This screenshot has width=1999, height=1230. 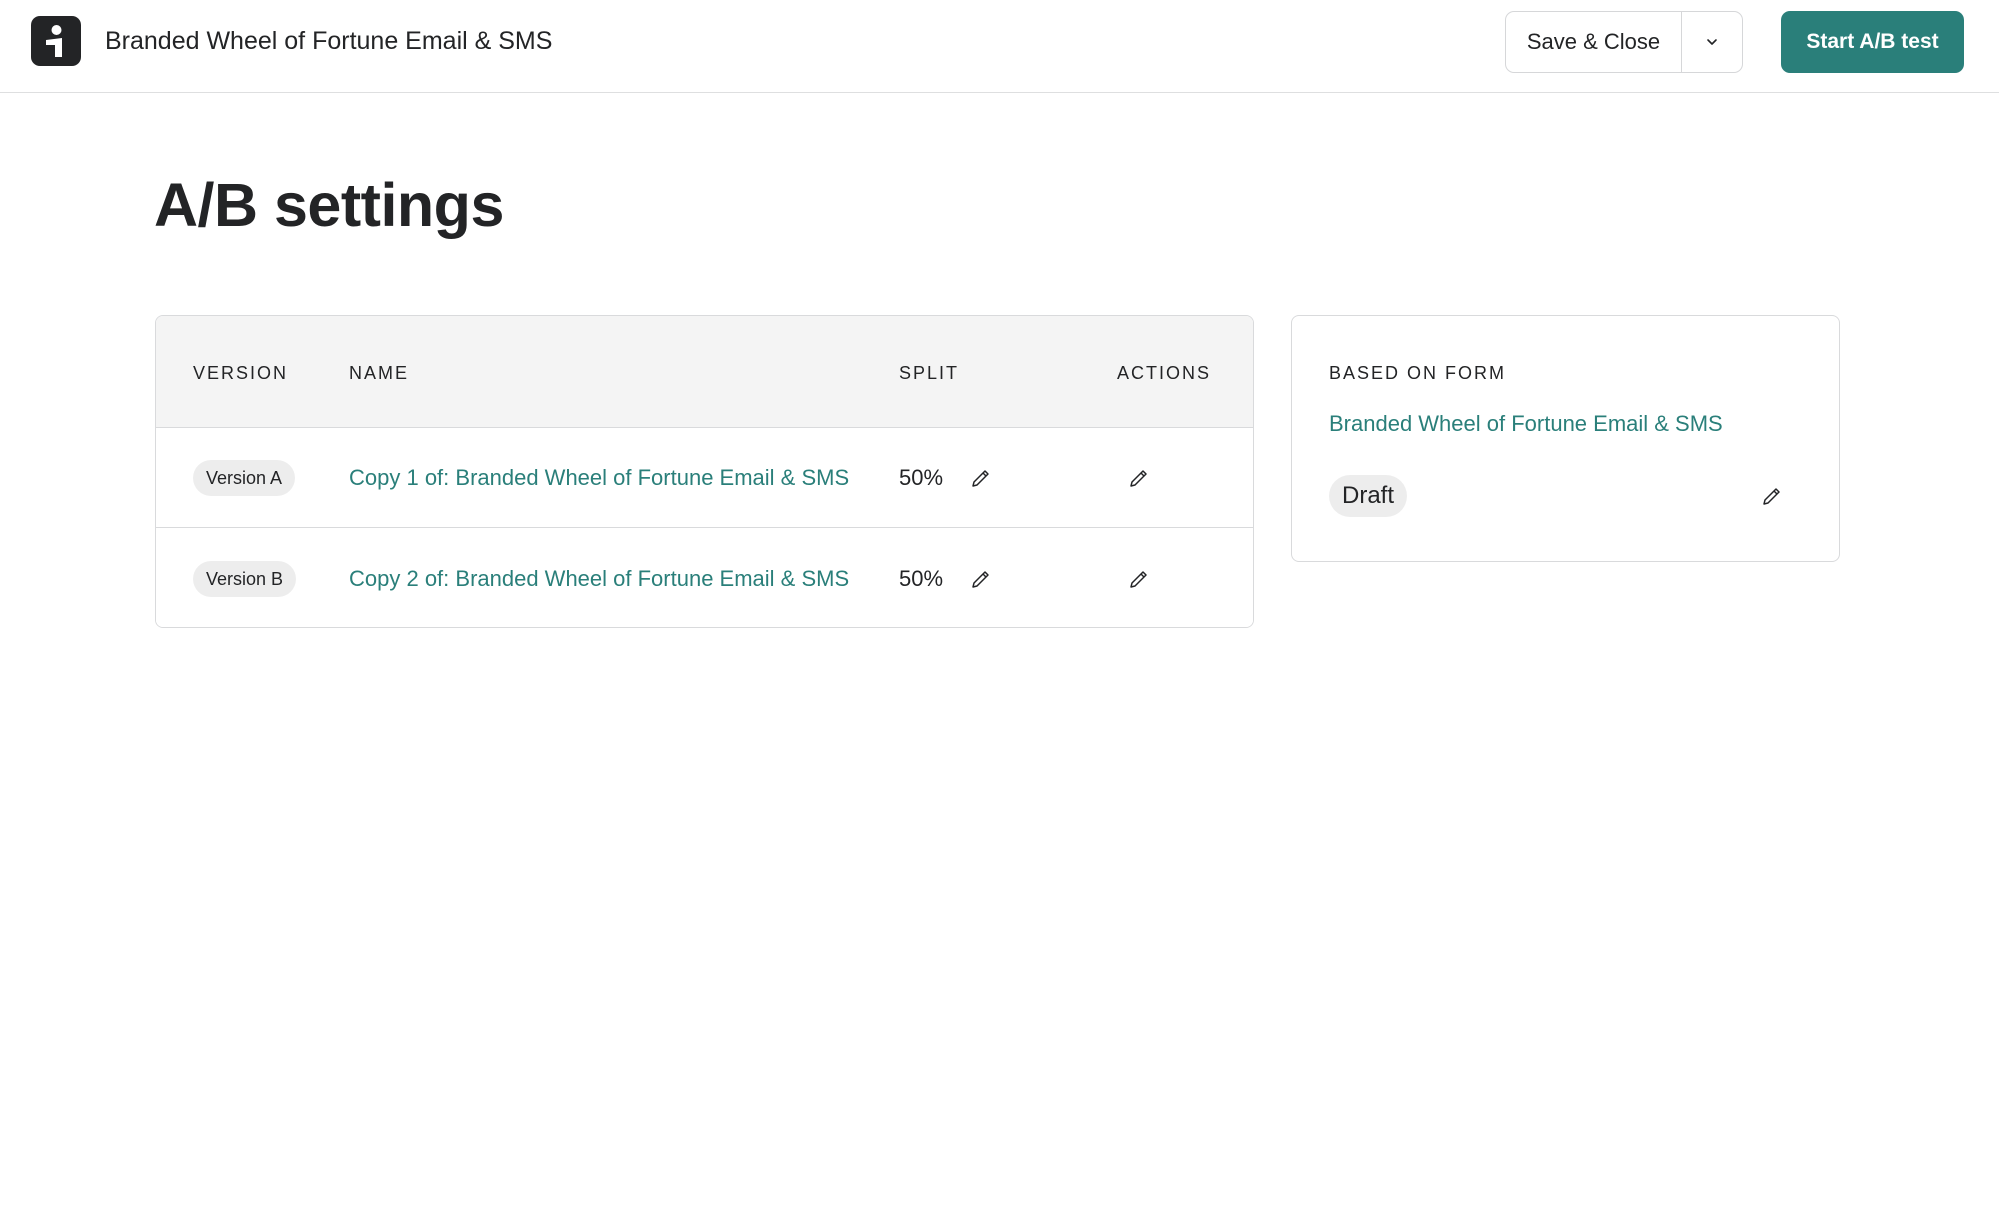 I want to click on save-close-split-button: Save & Close, so click(x=1624, y=42).